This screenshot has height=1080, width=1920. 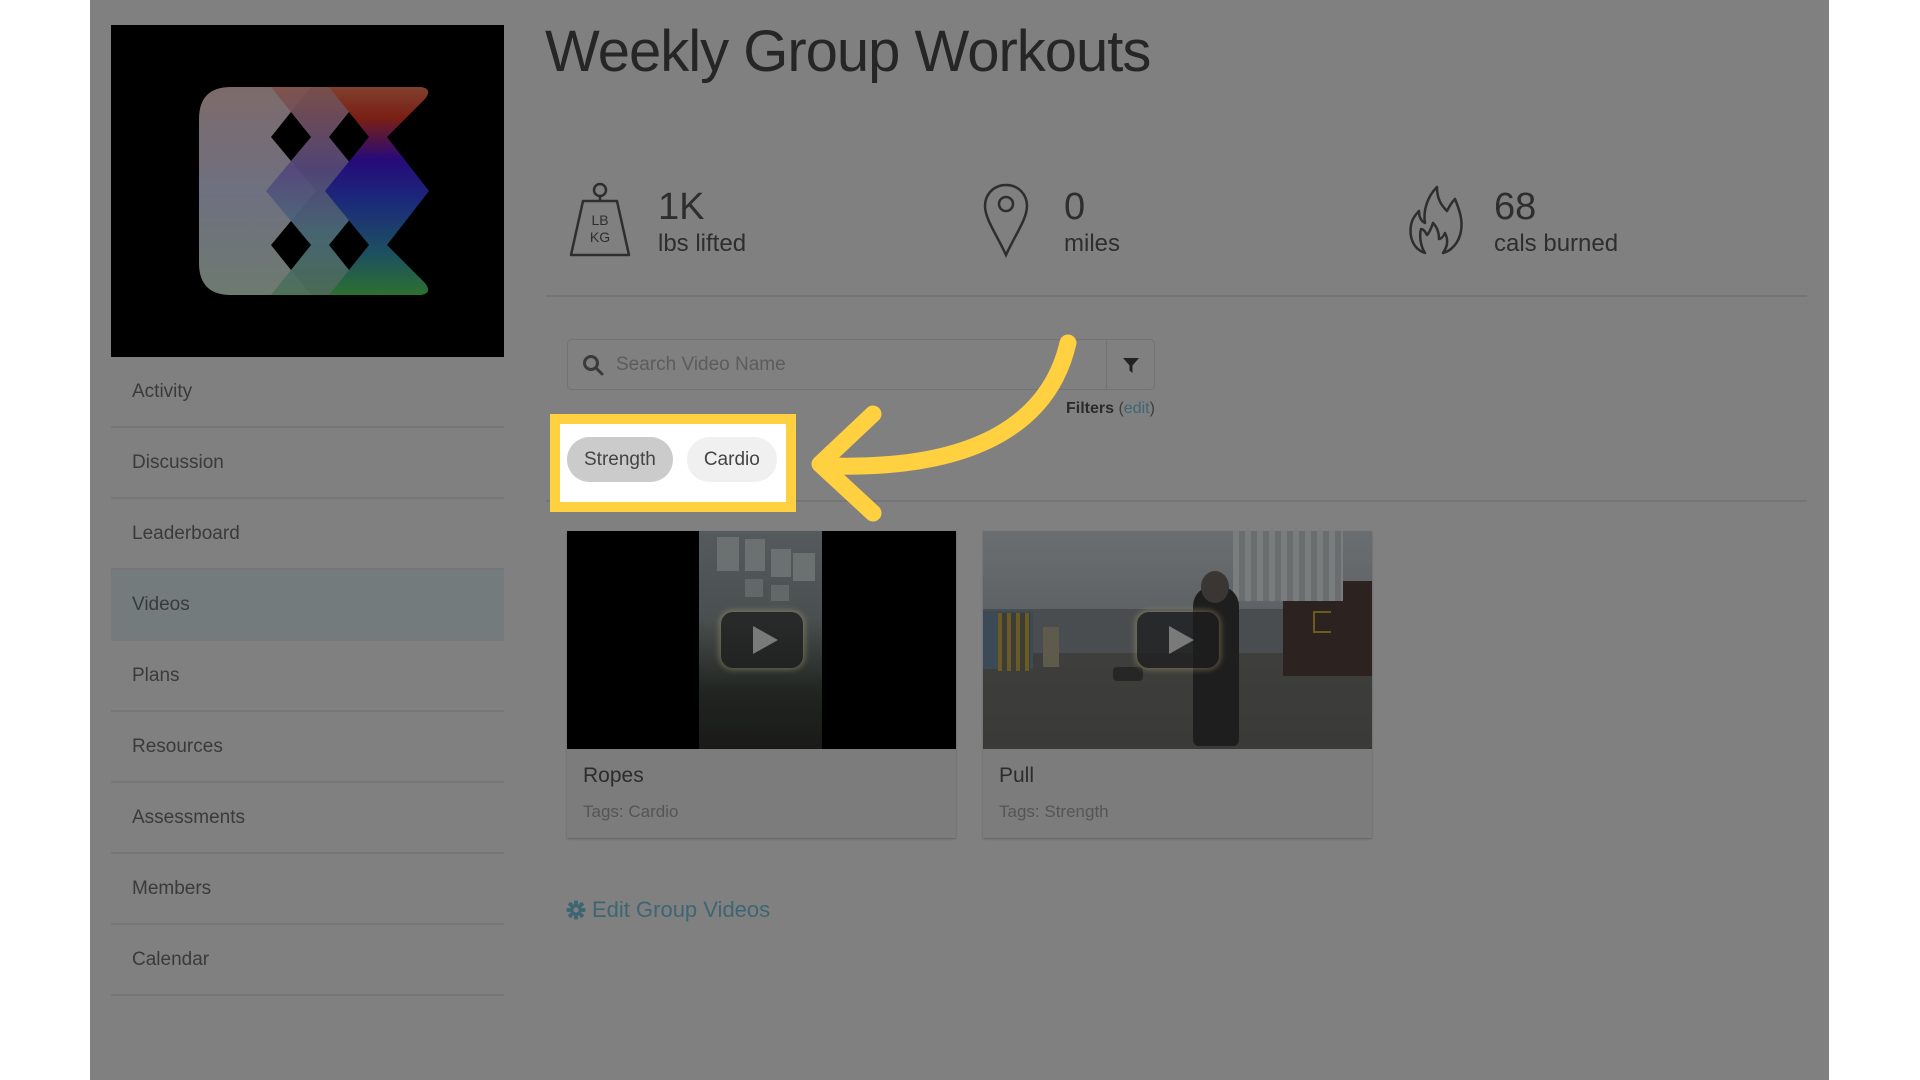 I want to click on sidebar-item-label: Members, so click(x=172, y=888).